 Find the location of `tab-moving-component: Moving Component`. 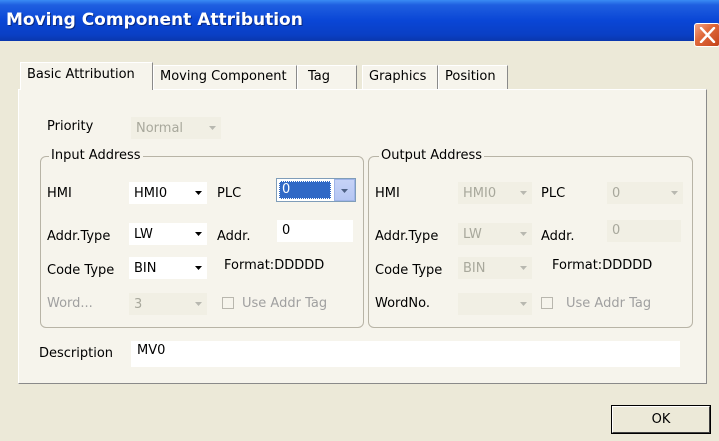

tab-moving-component: Moving Component is located at coordinates (225, 77).